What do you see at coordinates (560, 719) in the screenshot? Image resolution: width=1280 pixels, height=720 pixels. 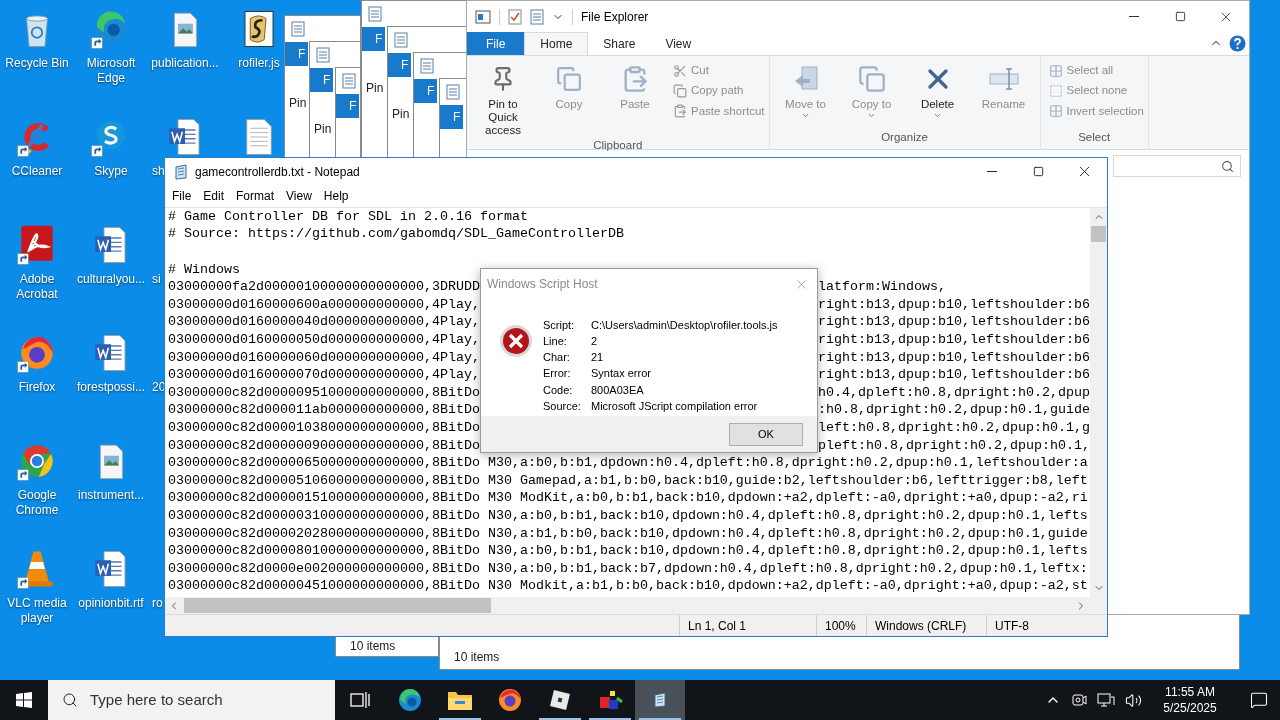 I see `running-indicator` at bounding box center [560, 719].